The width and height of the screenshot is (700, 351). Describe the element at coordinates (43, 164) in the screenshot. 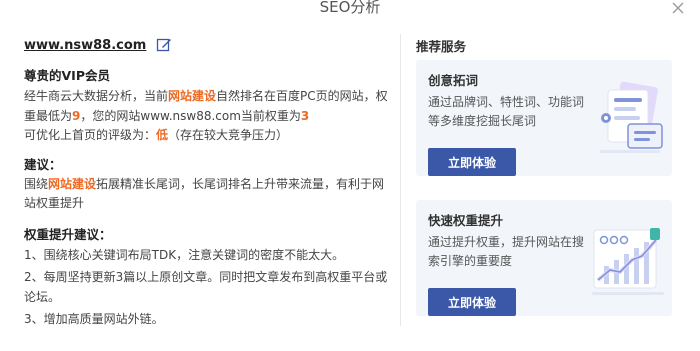

I see `suggest-heading: 建议：` at that location.